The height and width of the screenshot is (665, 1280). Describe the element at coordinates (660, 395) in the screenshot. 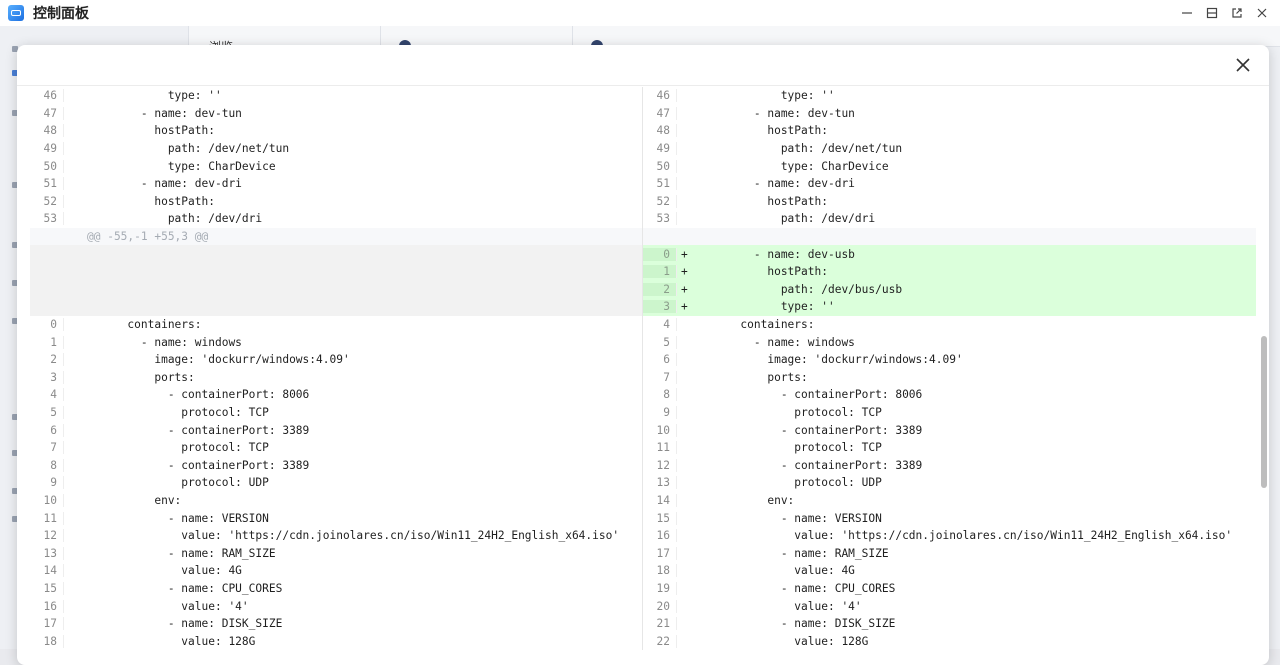

I see `line-number: 8` at that location.